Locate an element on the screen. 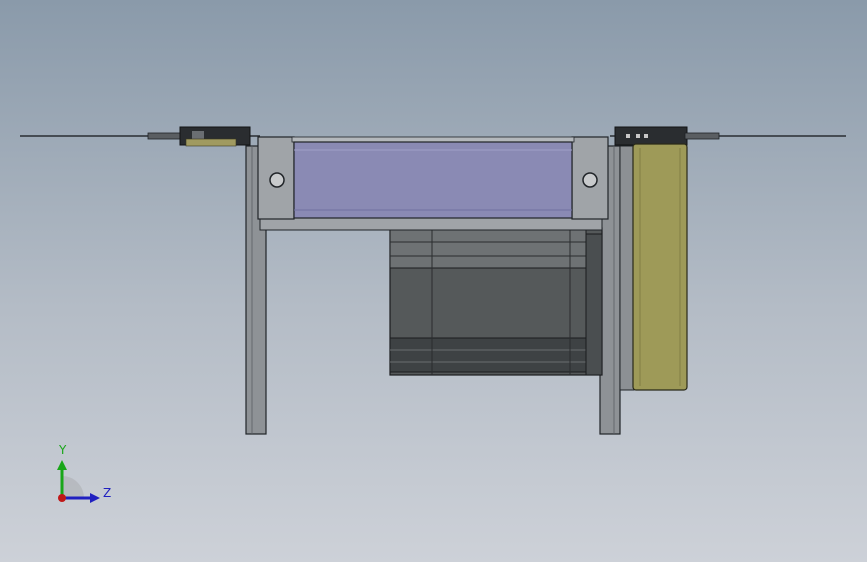 The width and height of the screenshot is (867, 562). conveyor-bottom-rail is located at coordinates (431, 224).